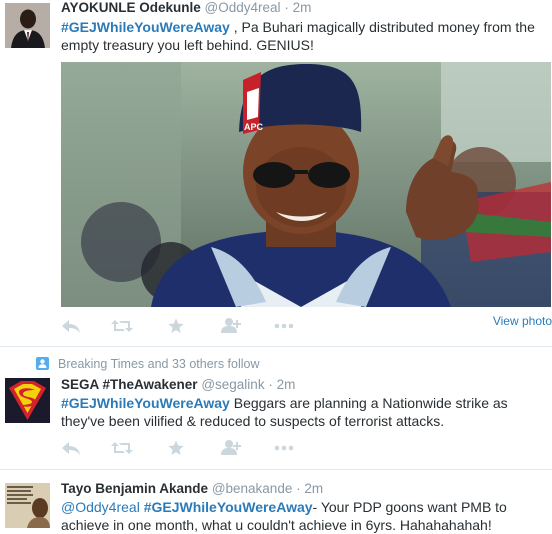  What do you see at coordinates (131, 7) in the screenshot?
I see `user-name: AYOKUNLE Odekunle` at bounding box center [131, 7].